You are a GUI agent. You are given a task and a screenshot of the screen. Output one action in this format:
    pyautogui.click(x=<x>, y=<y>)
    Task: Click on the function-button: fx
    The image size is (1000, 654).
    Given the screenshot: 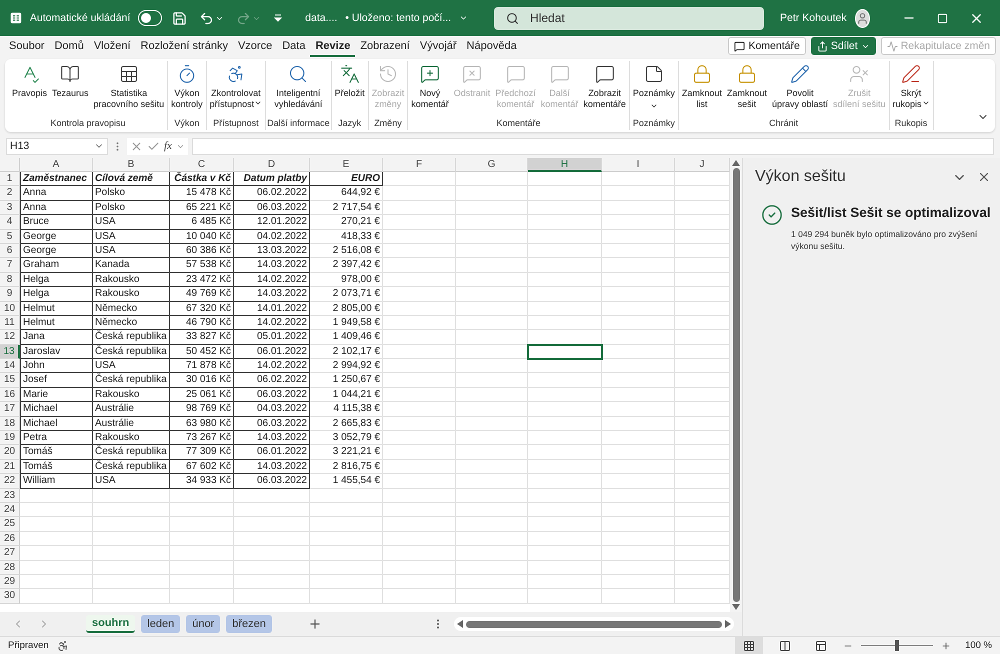 What is the action you would take?
    pyautogui.click(x=168, y=146)
    